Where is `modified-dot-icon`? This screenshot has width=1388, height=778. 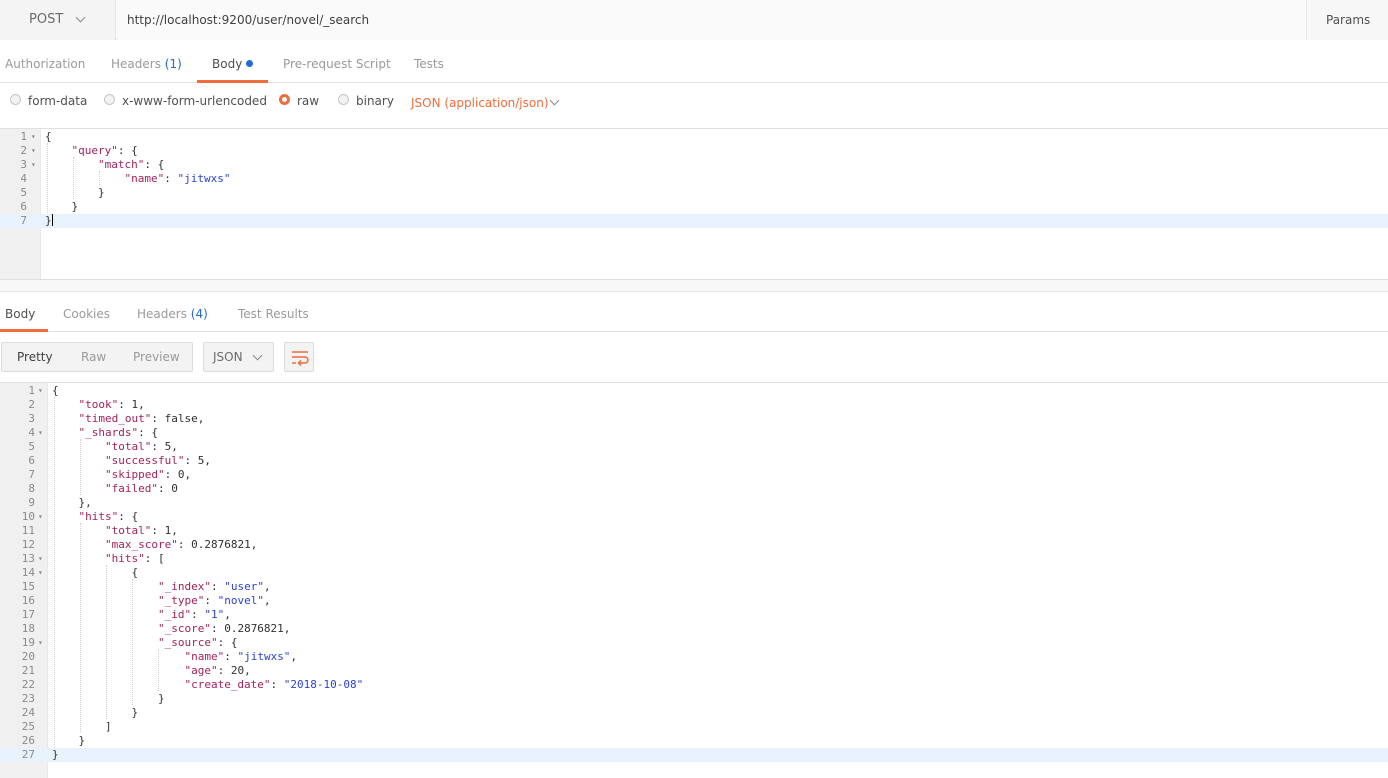 modified-dot-icon is located at coordinates (250, 63).